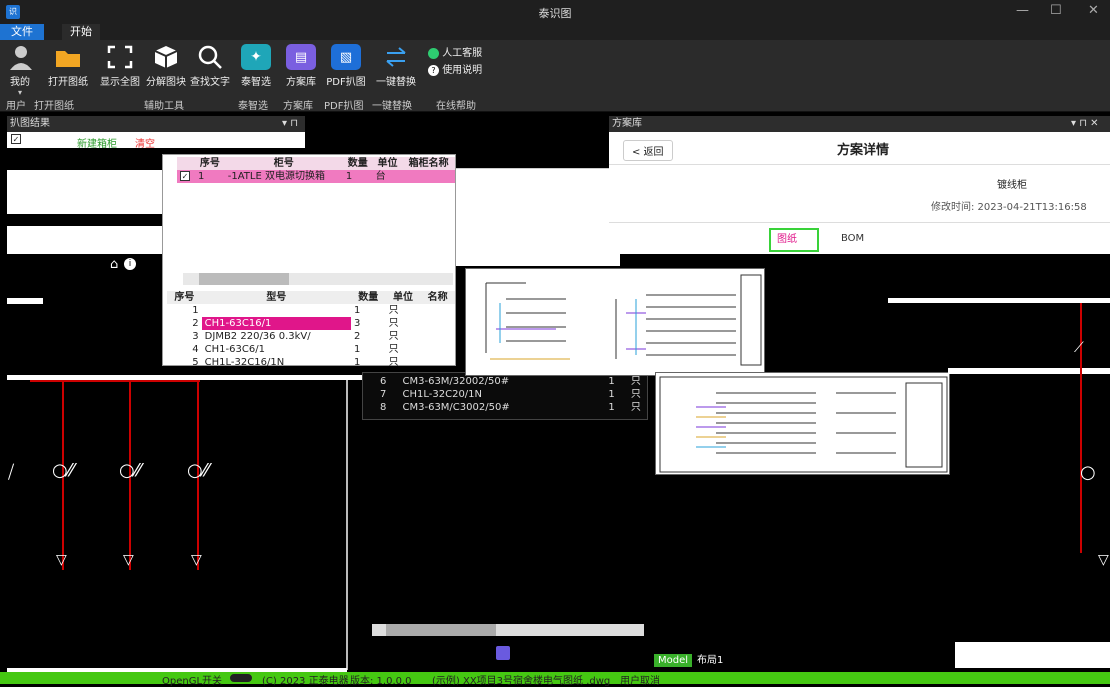  I want to click on group-open: 打开图纸, so click(54, 106).